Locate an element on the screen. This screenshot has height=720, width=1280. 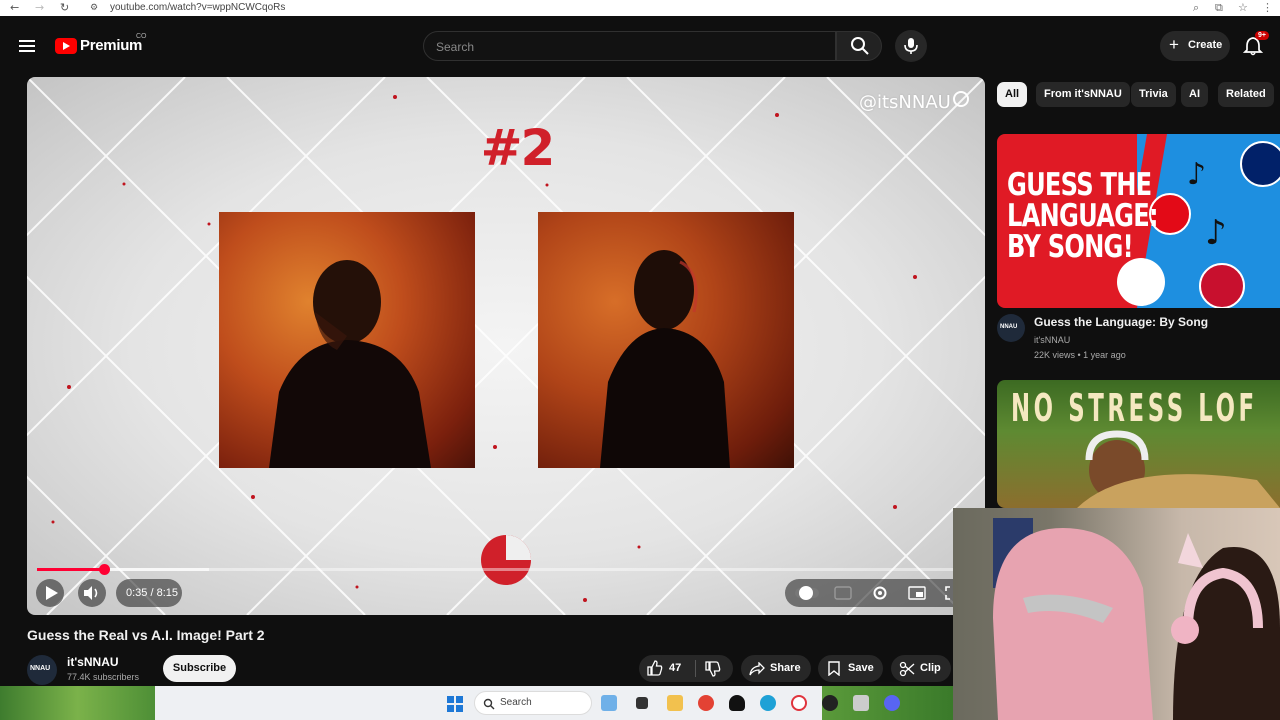
subtitles-icon is located at coordinates (843, 593).